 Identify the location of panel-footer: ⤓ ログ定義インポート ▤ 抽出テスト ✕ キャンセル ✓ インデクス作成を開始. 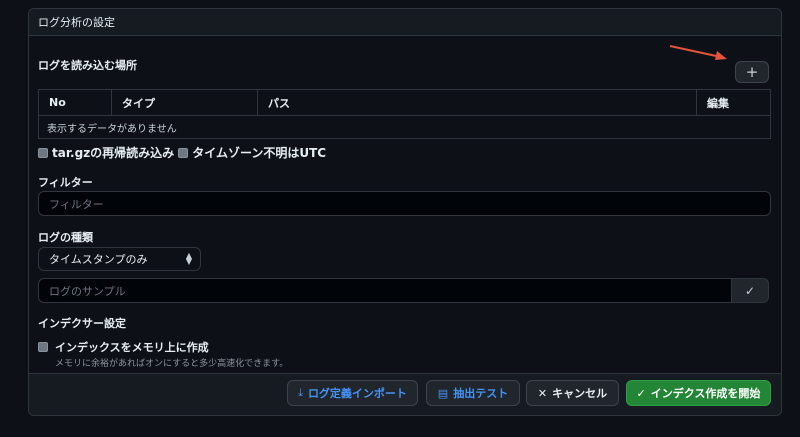
(405, 394).